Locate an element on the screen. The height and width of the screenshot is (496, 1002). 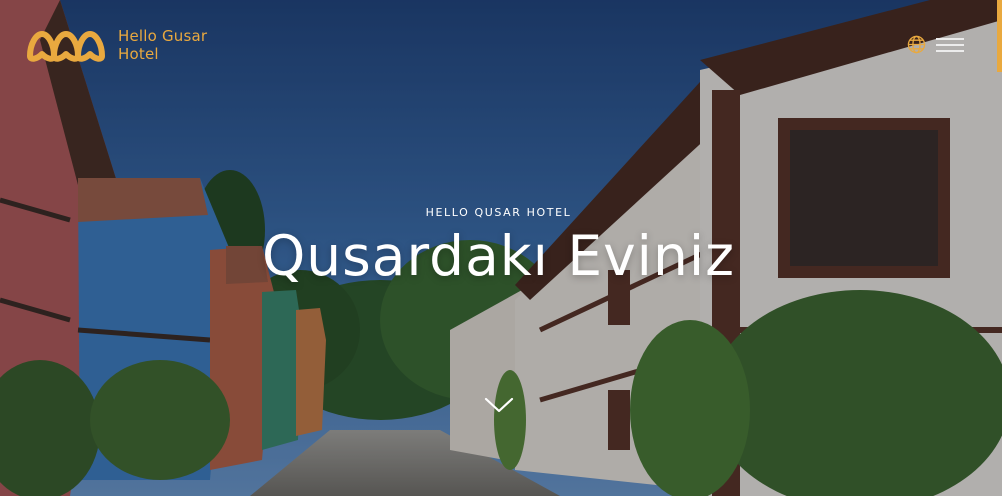
chevron-down-icon is located at coordinates (499, 405).